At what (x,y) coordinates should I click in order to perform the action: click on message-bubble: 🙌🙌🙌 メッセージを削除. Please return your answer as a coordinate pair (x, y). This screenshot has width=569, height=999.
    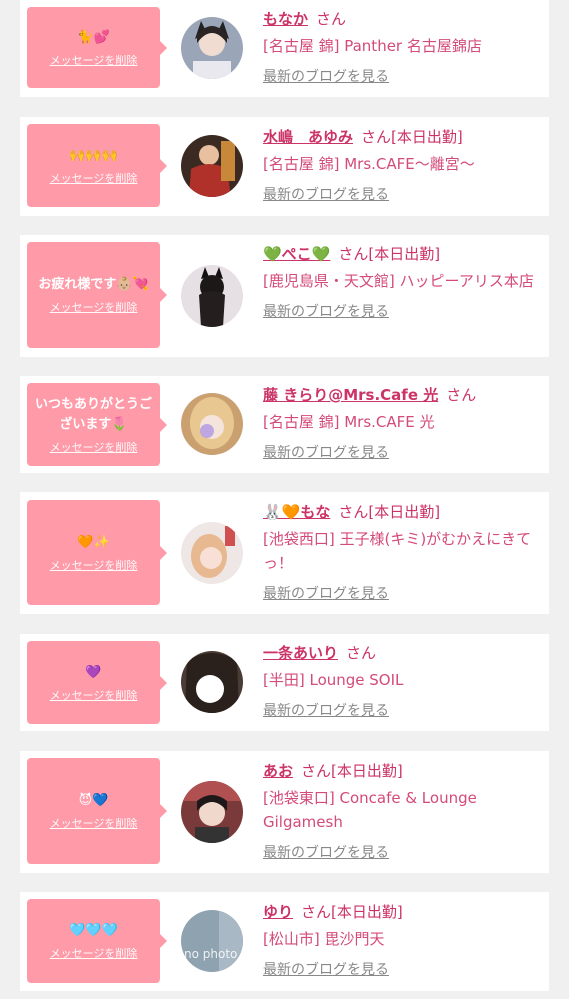
    Looking at the image, I should click on (97, 165).